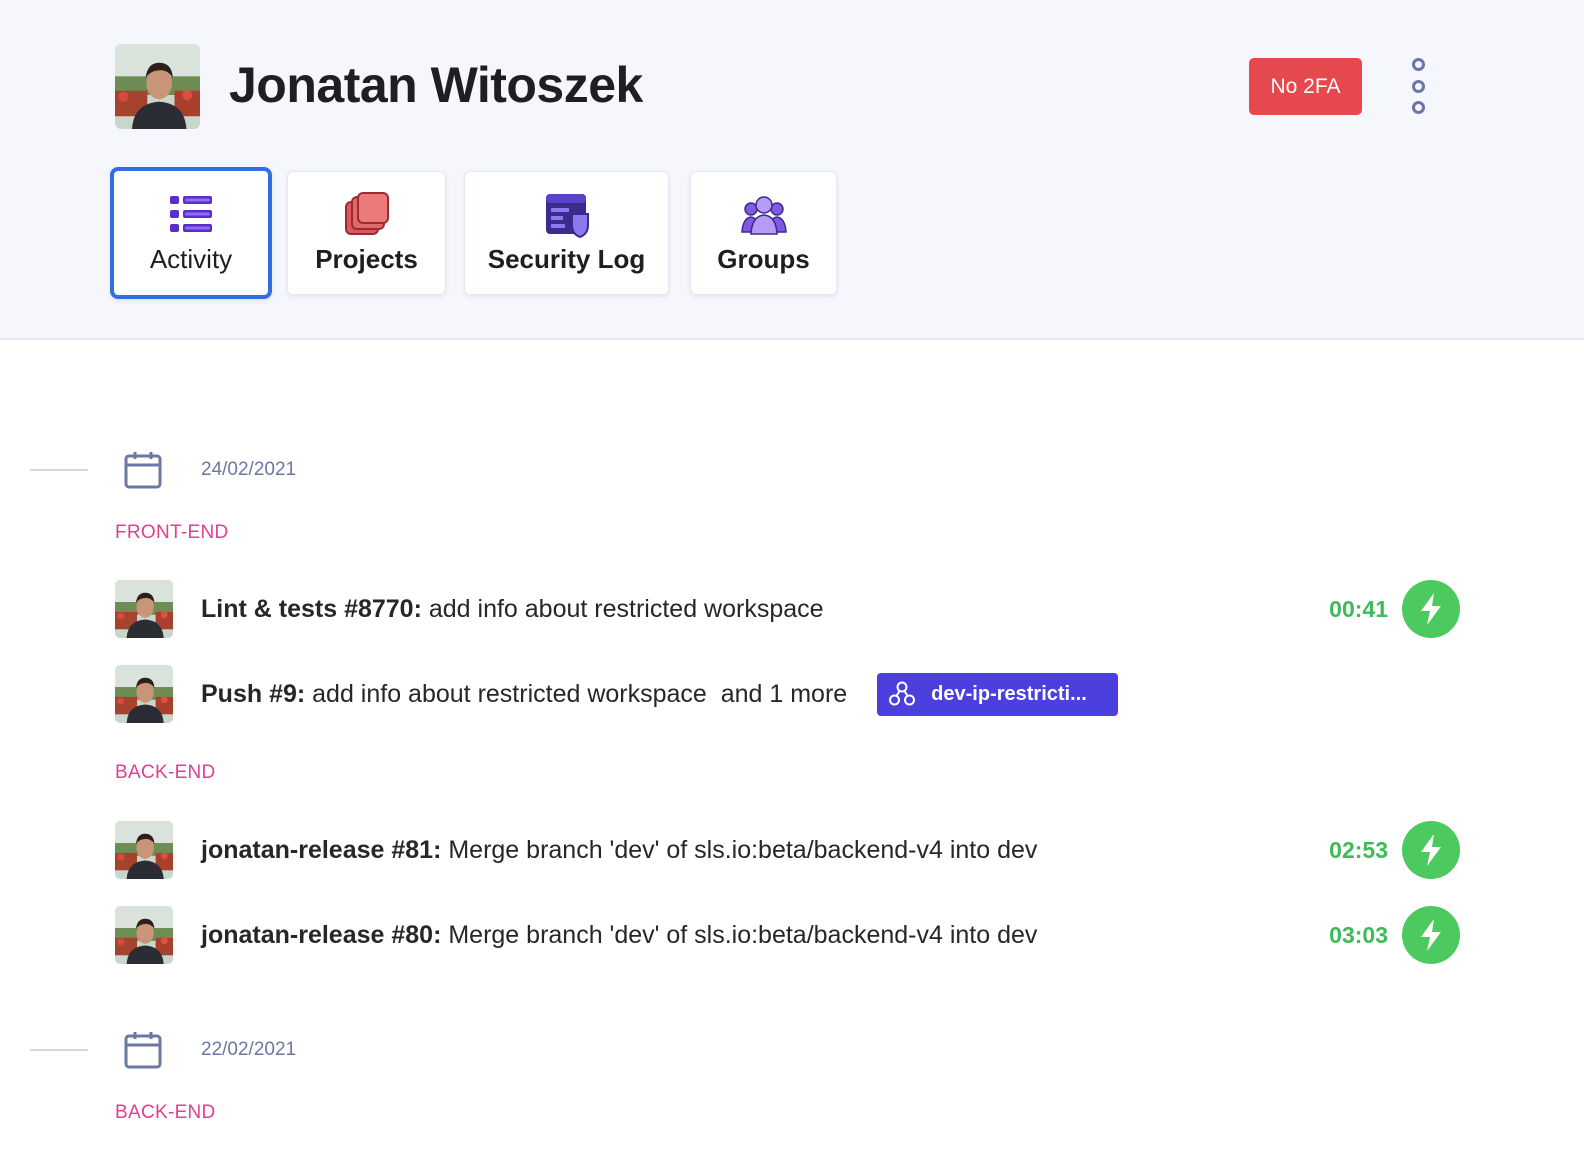  I want to click on activity-message: add info about restricted workspace, so click(622, 608).